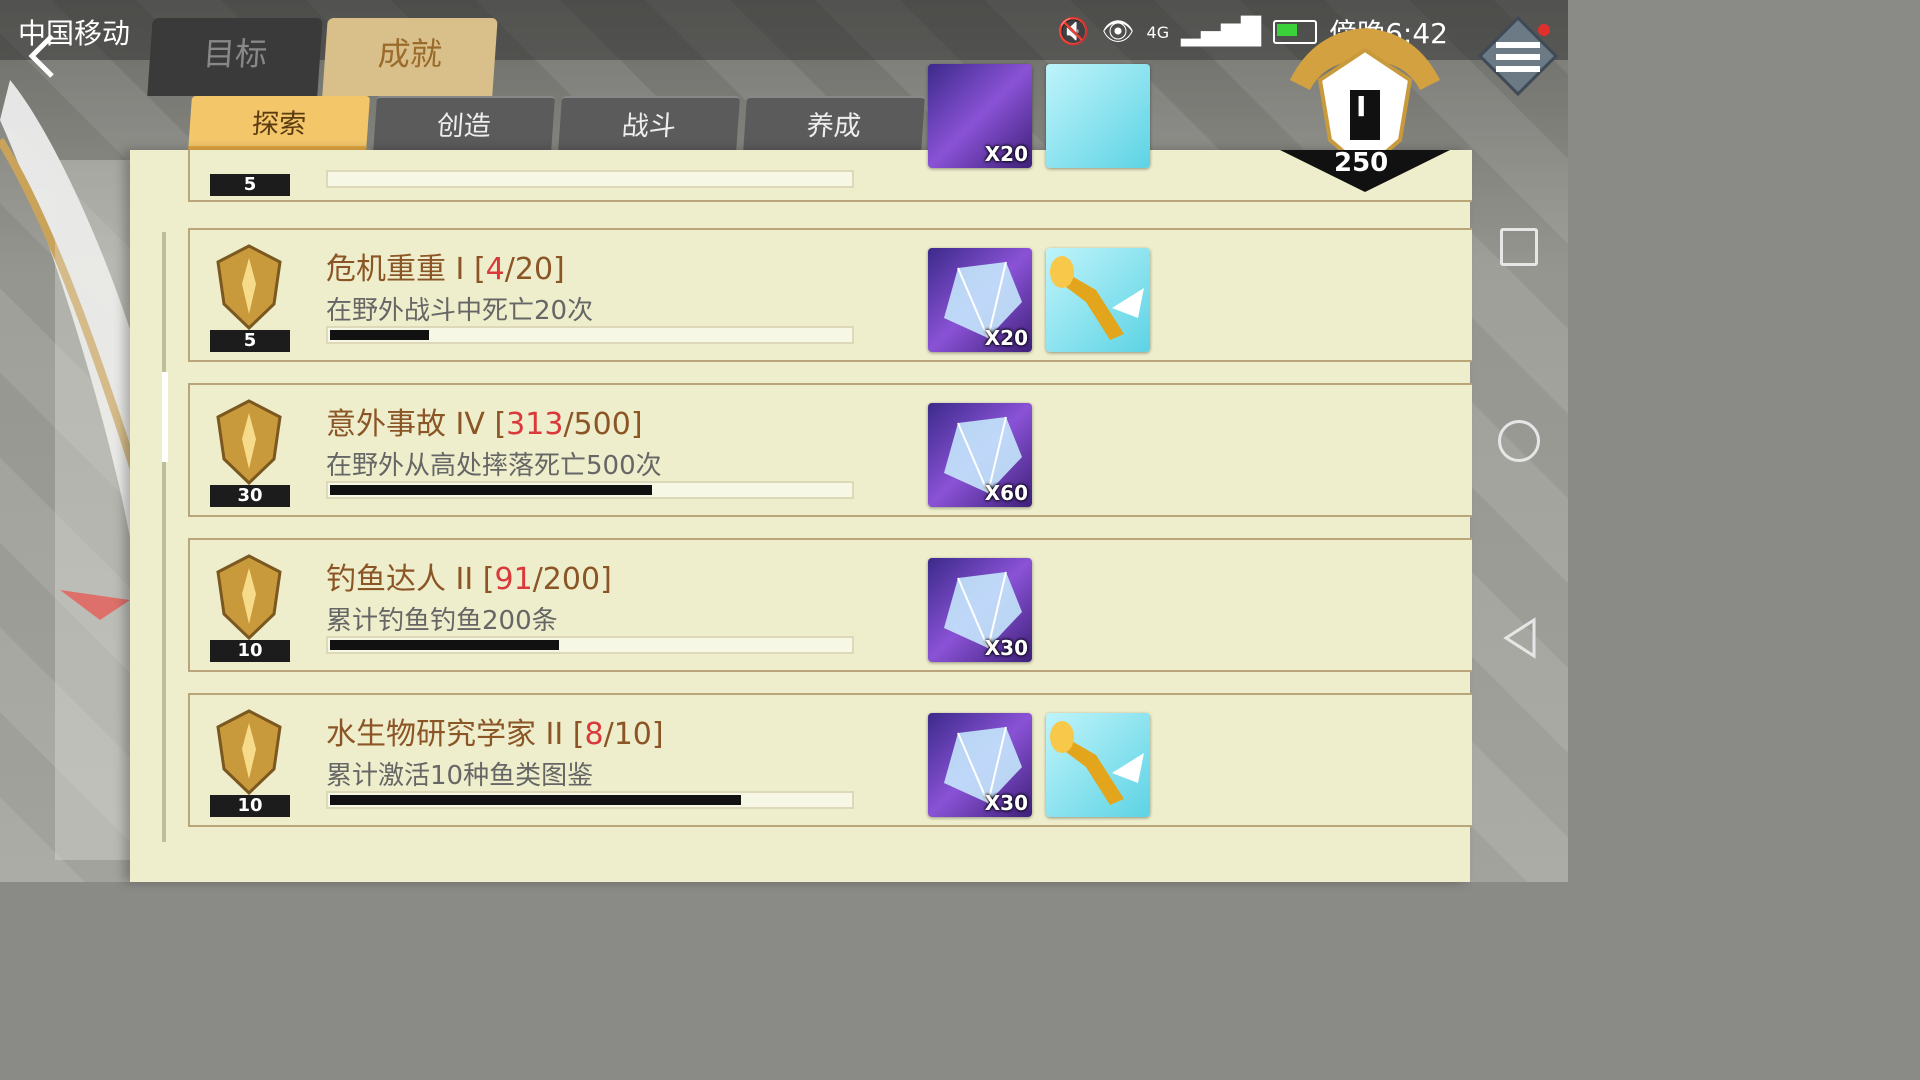 The width and height of the screenshot is (1920, 1080). What do you see at coordinates (41, 56) in the screenshot?
I see `back-arrow-icon` at bounding box center [41, 56].